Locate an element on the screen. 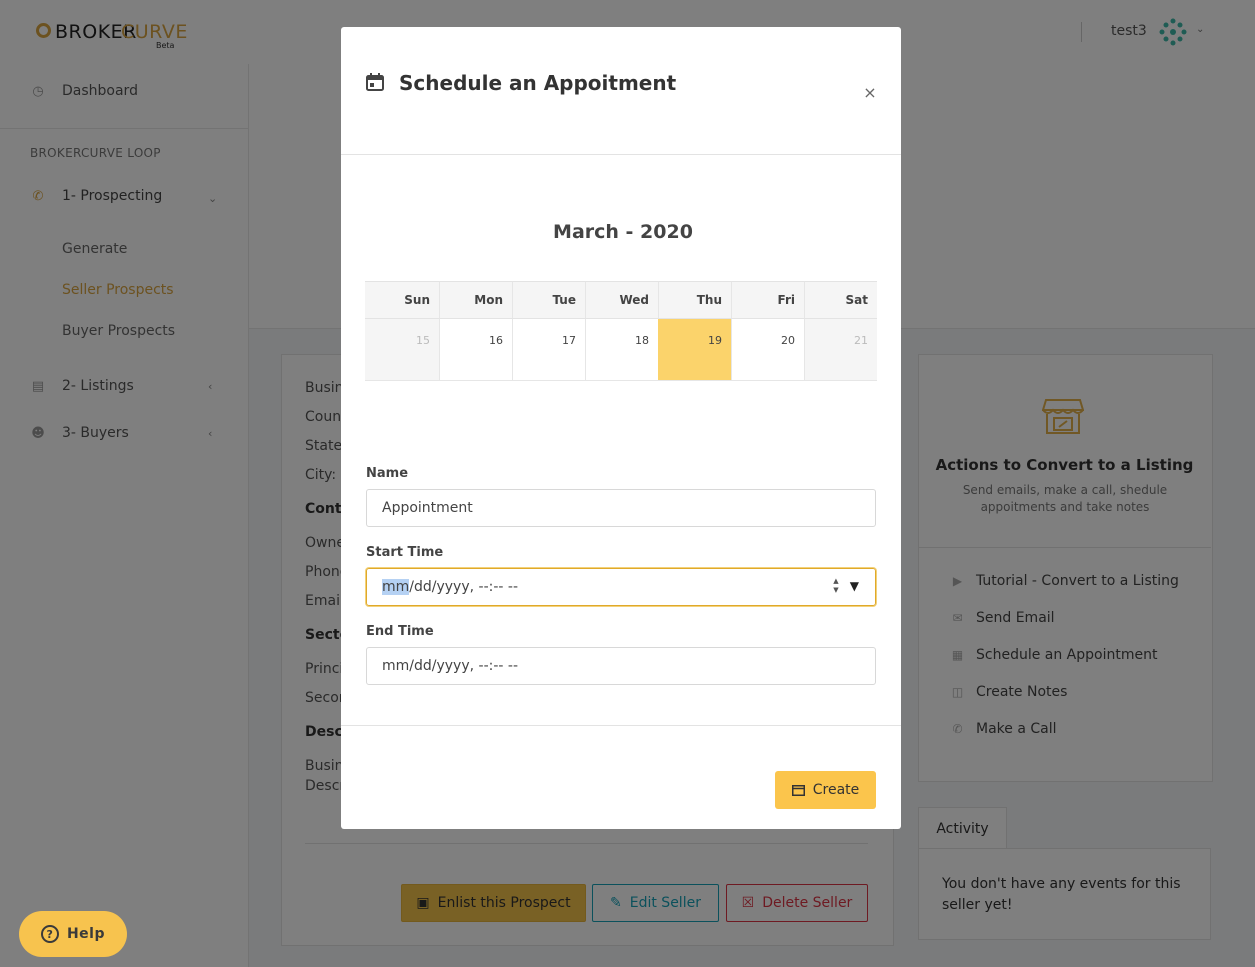 The height and width of the screenshot is (967, 1255). end-time-label: End Time is located at coordinates (400, 631).